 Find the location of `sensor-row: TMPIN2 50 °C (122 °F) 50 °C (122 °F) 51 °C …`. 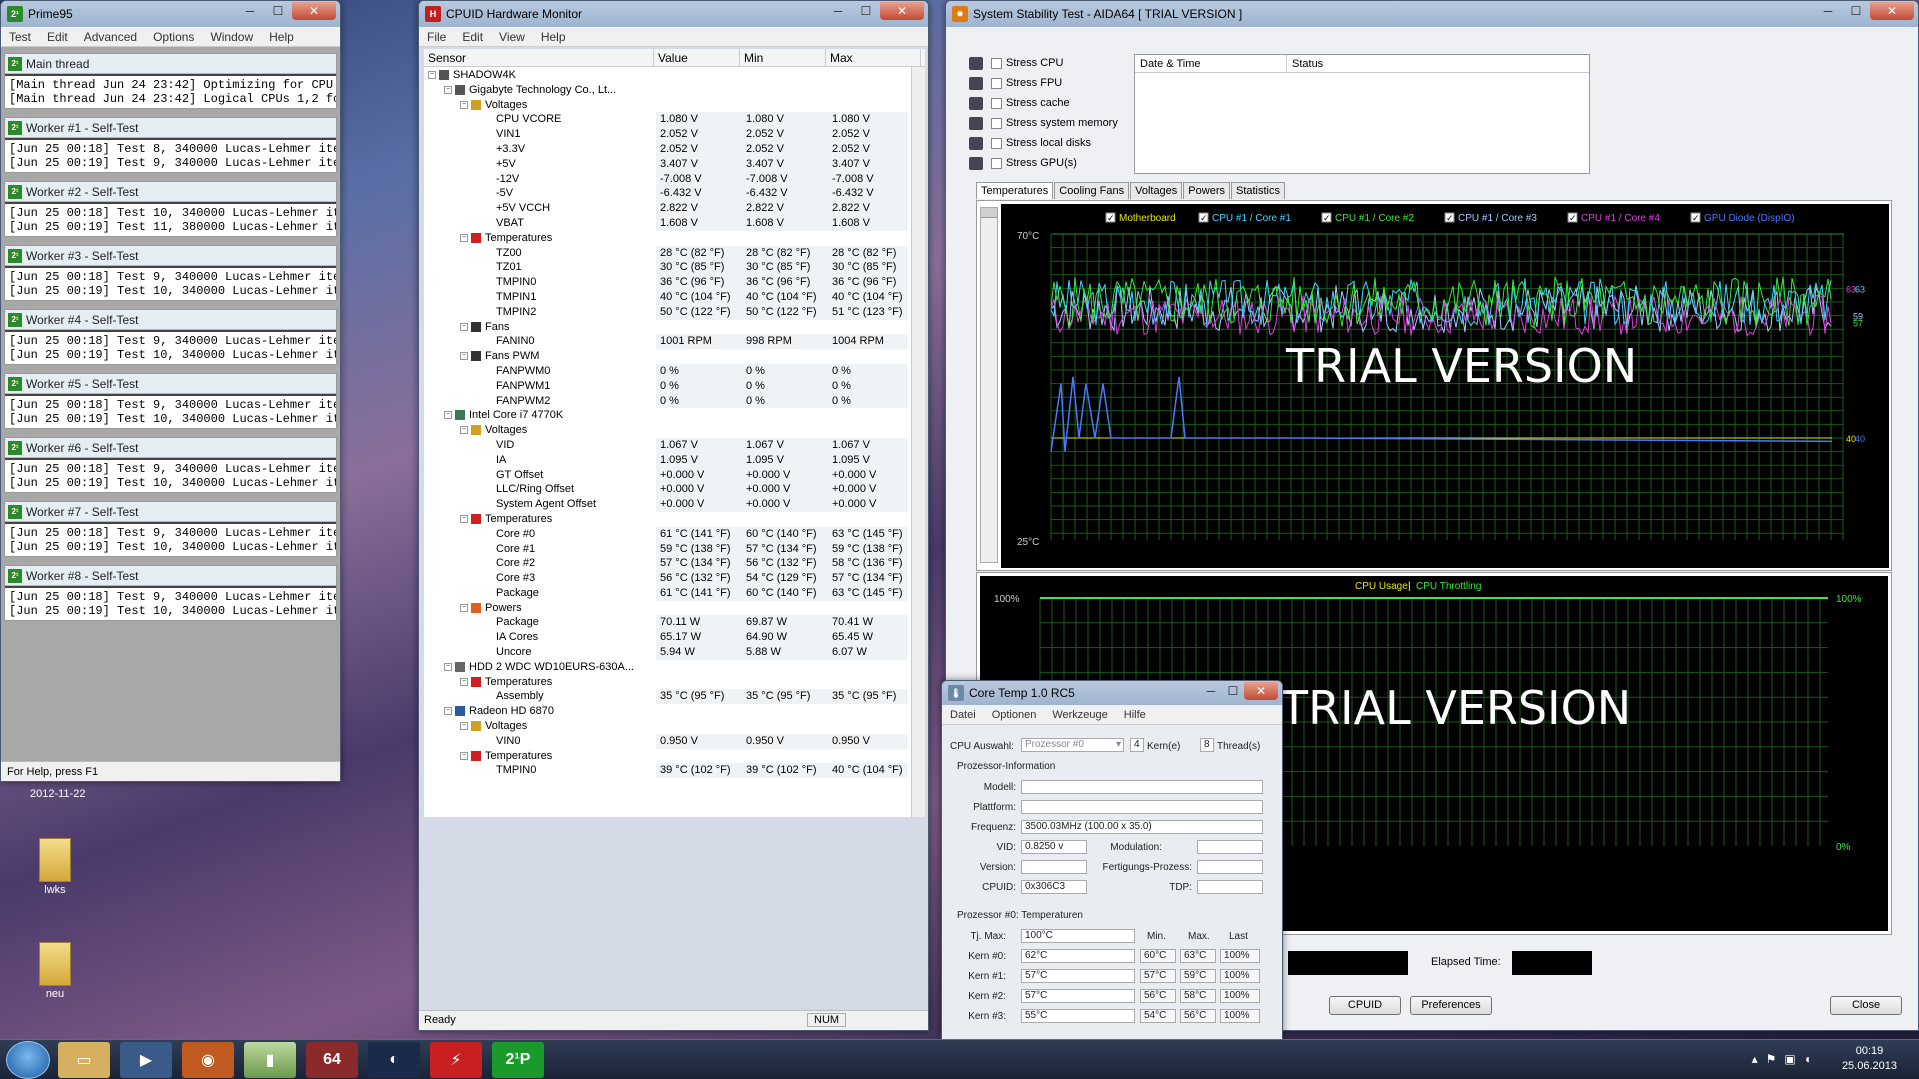

sensor-row: TMPIN2 50 °C (122 °F) 50 °C (122 °F) 51 °C … is located at coordinates (674, 312).